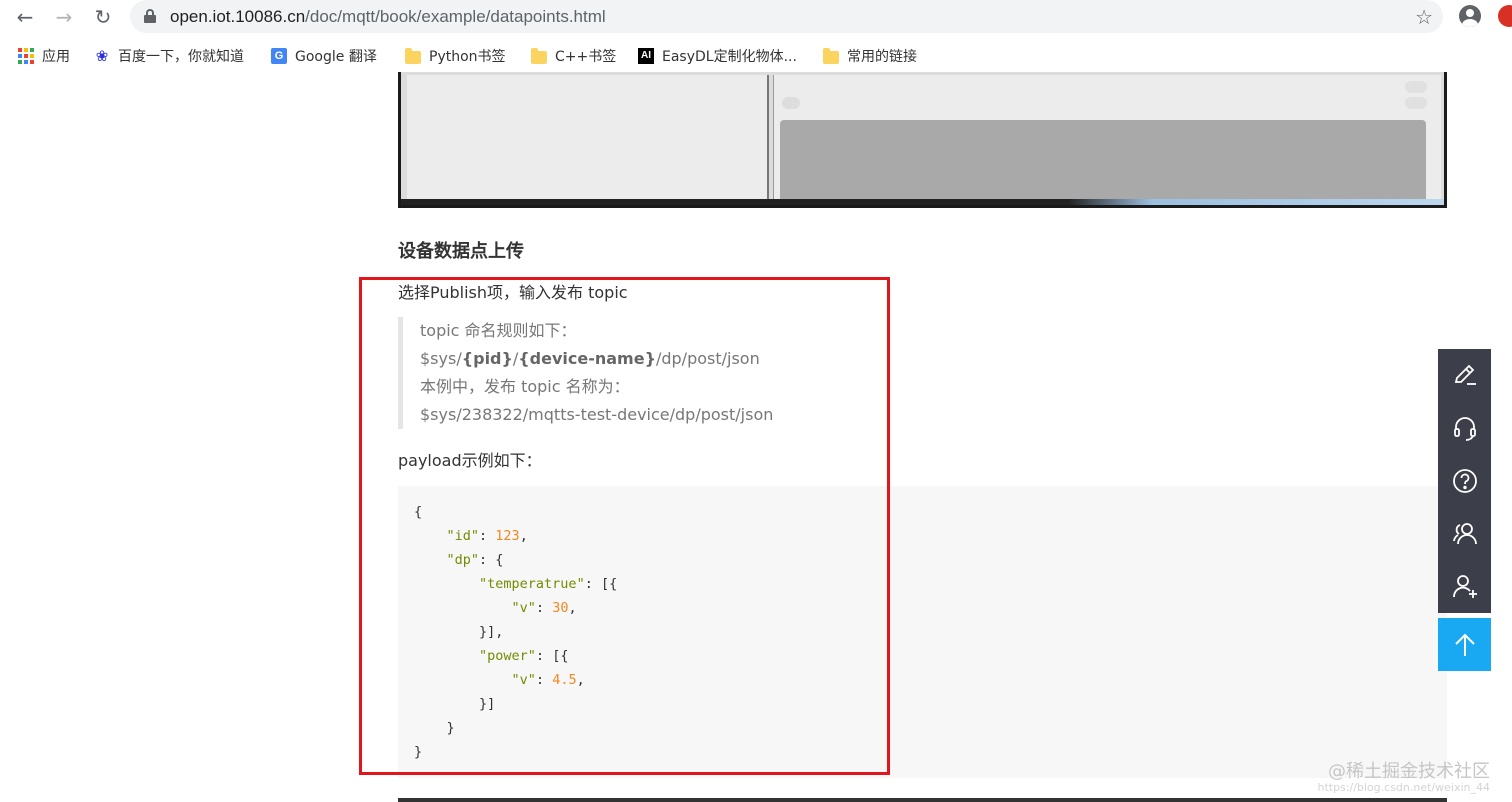 This screenshot has height=802, width=1512. Describe the element at coordinates (279, 56) in the screenshot. I see `google-translate-icon: G` at that location.